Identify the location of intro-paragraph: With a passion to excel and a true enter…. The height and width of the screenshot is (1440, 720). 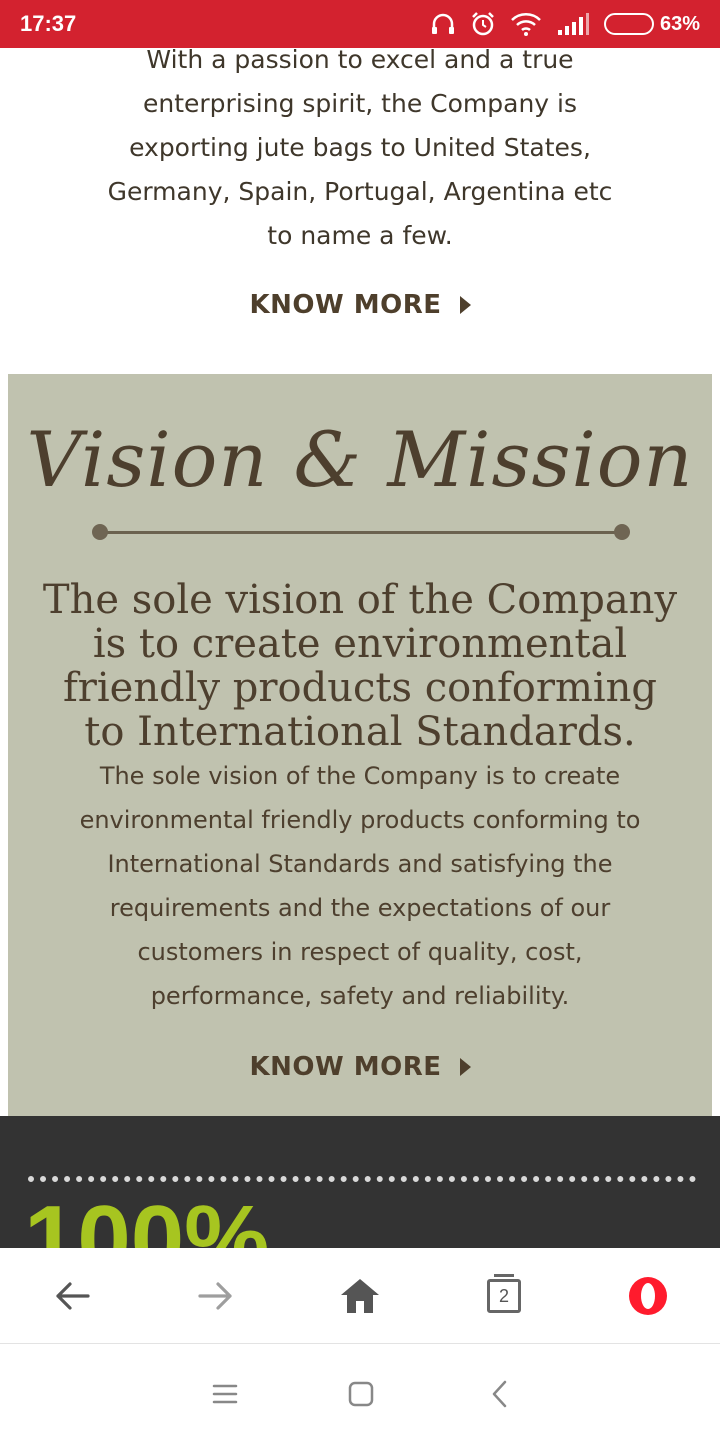
(360, 148).